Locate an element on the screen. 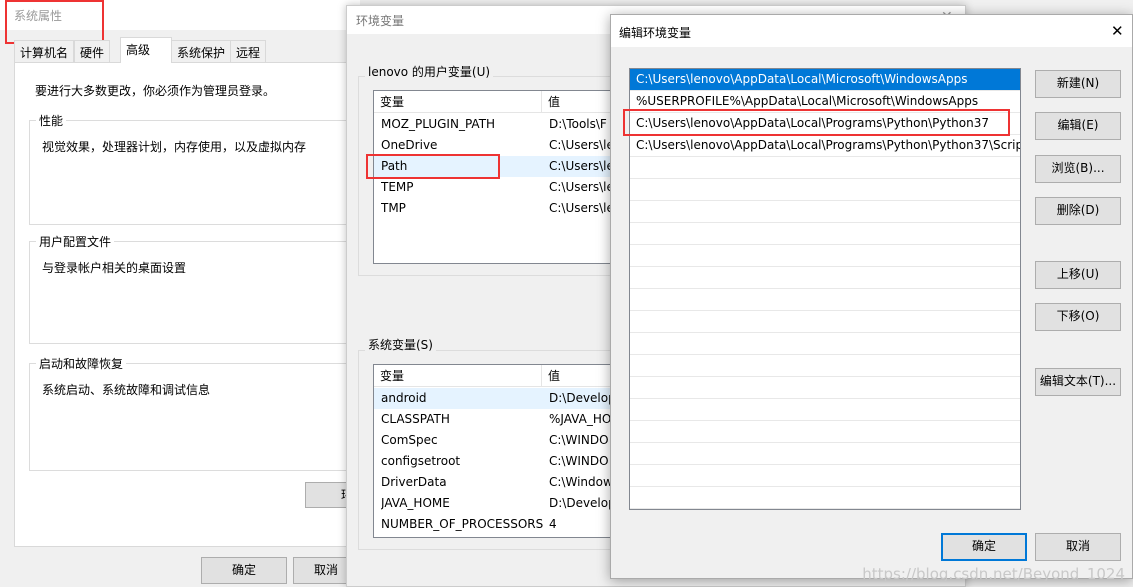 This screenshot has height=587, width=1133. delete-button: 删除(D) is located at coordinates (1078, 211).